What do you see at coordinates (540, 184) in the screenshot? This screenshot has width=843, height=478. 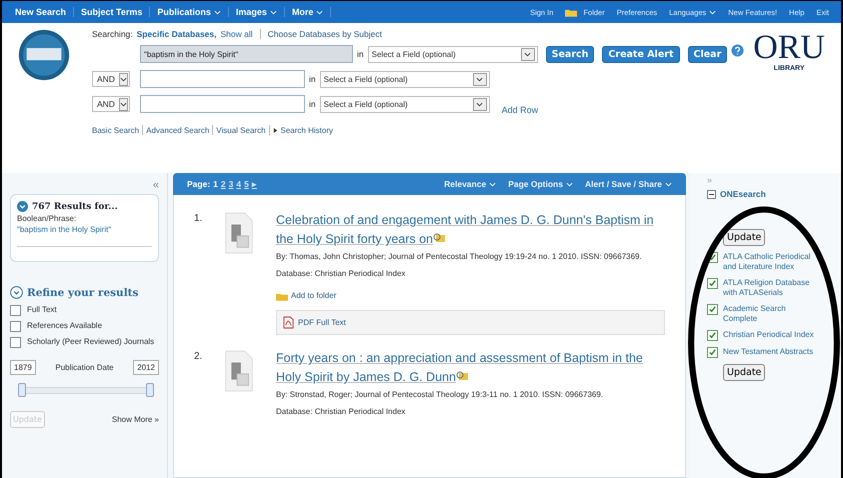 I see `toolbar-menu: Page Options` at bounding box center [540, 184].